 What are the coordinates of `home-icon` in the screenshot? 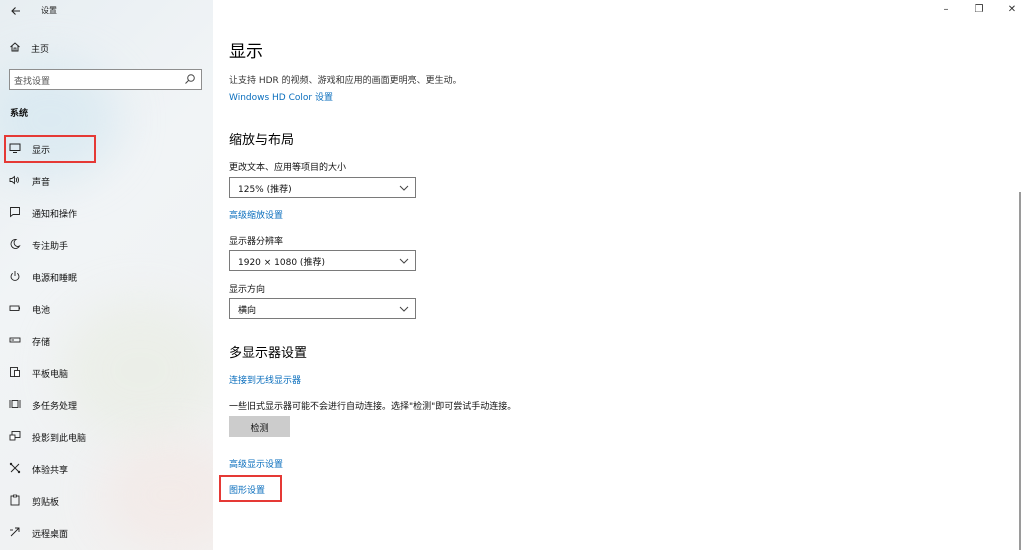 It's located at (16, 48).